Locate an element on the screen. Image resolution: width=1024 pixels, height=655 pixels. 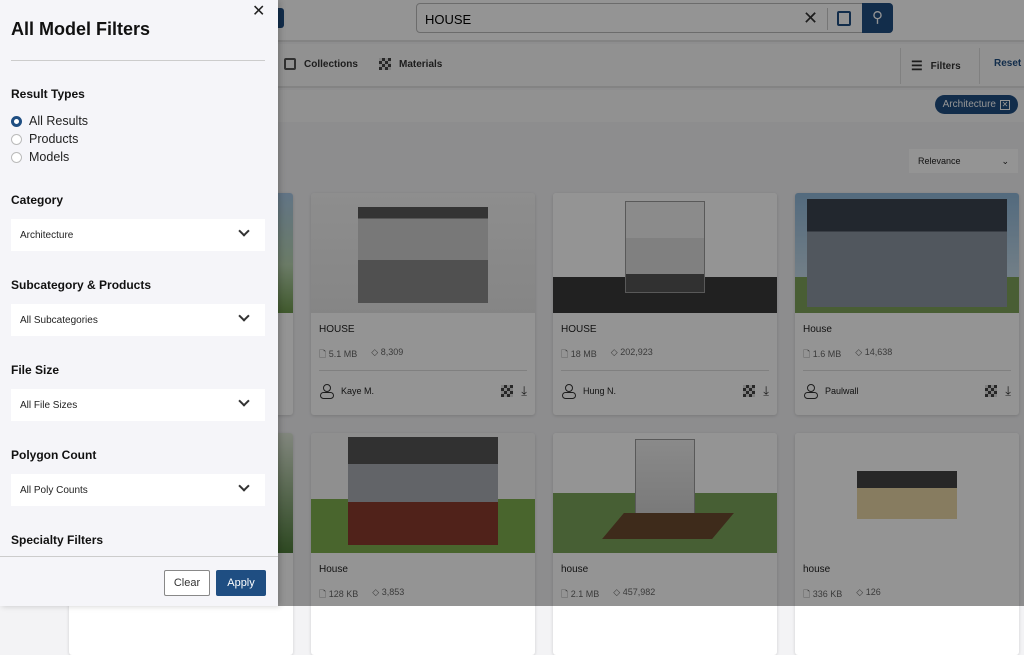
radio-models: Models is located at coordinates (40, 157).